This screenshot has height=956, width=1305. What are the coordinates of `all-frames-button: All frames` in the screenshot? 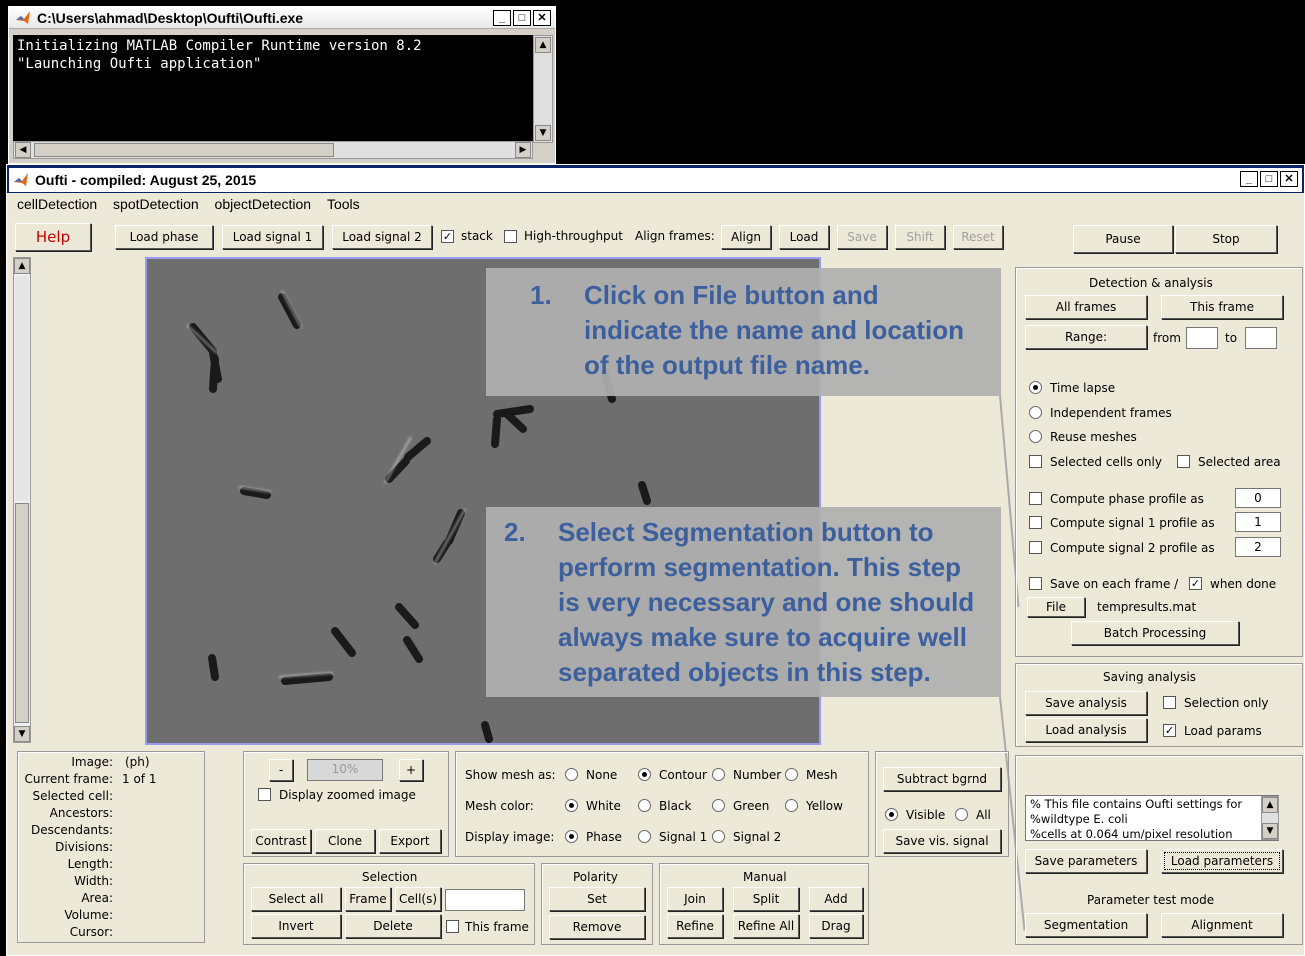 It's located at (1086, 307).